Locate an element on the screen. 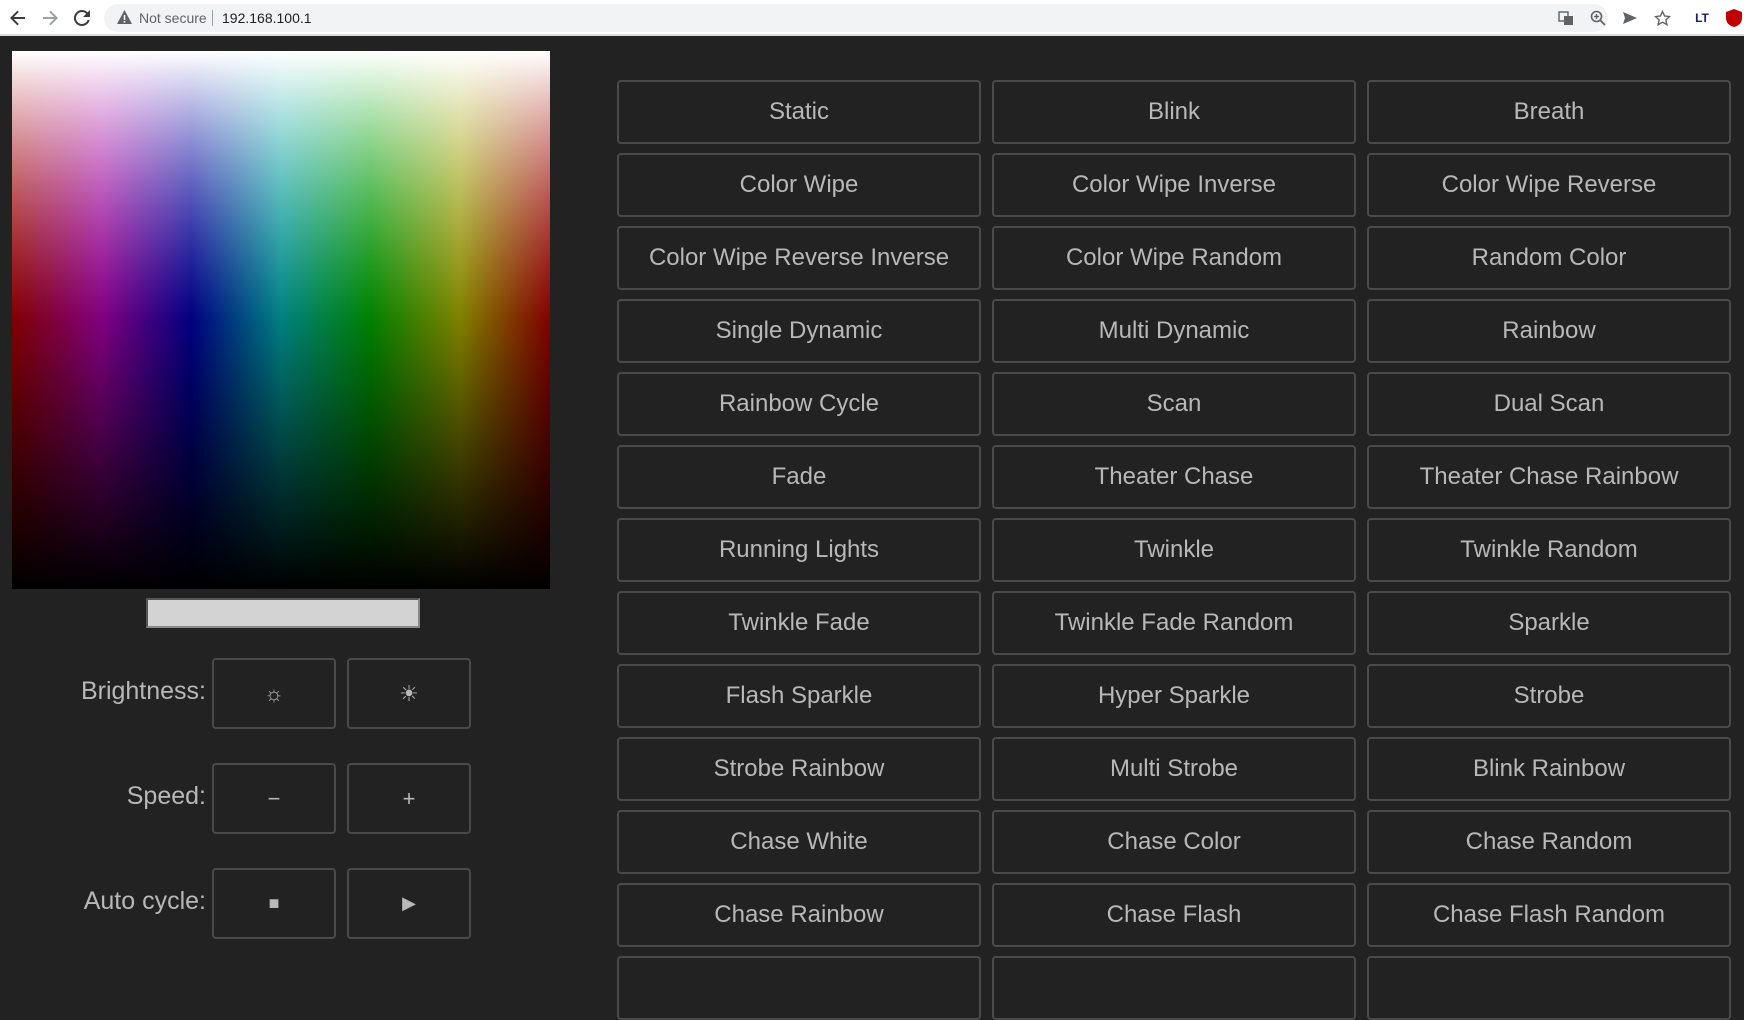 The height and width of the screenshot is (1020, 1744). mode-button: Running Lights is located at coordinates (799, 550).